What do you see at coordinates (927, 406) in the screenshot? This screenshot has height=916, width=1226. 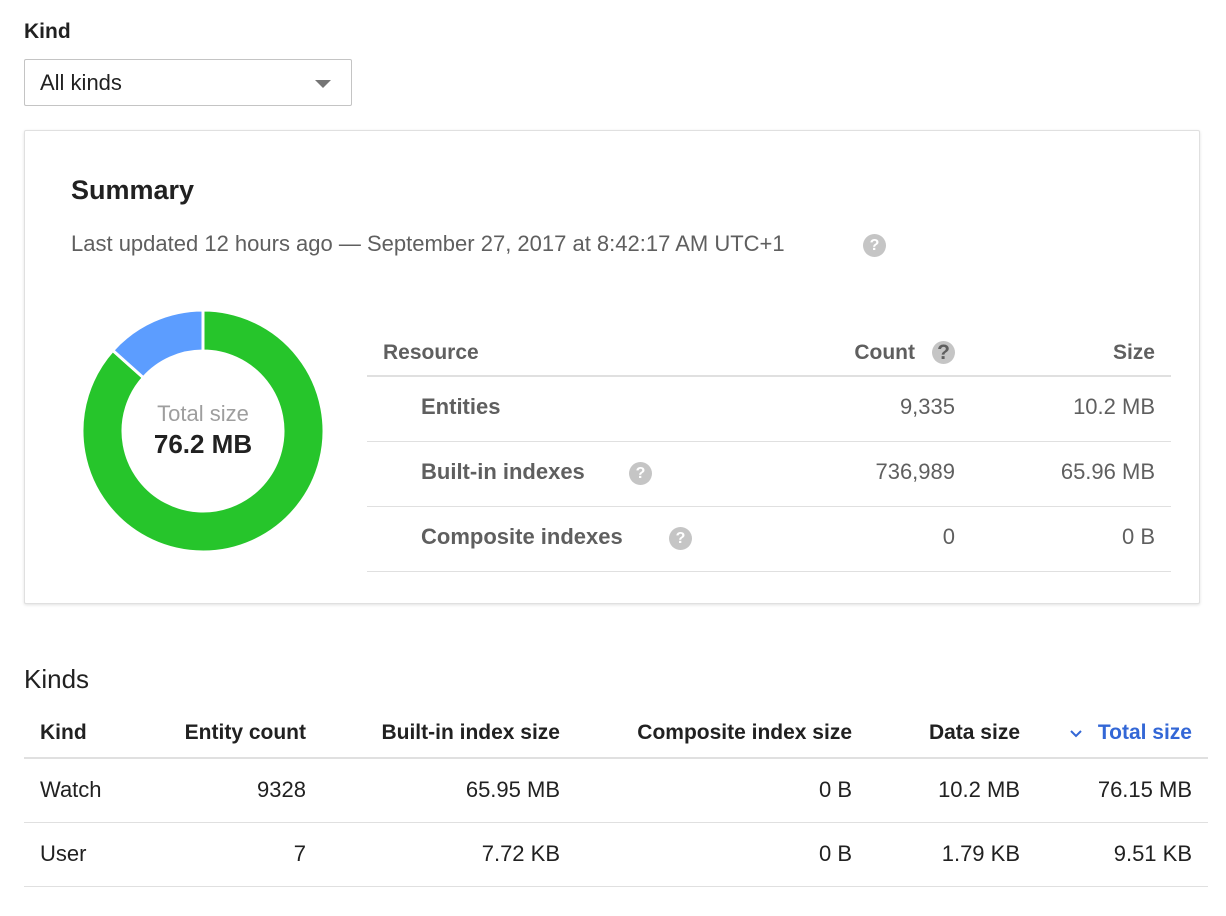 I see `resource-count: 9,335` at bounding box center [927, 406].